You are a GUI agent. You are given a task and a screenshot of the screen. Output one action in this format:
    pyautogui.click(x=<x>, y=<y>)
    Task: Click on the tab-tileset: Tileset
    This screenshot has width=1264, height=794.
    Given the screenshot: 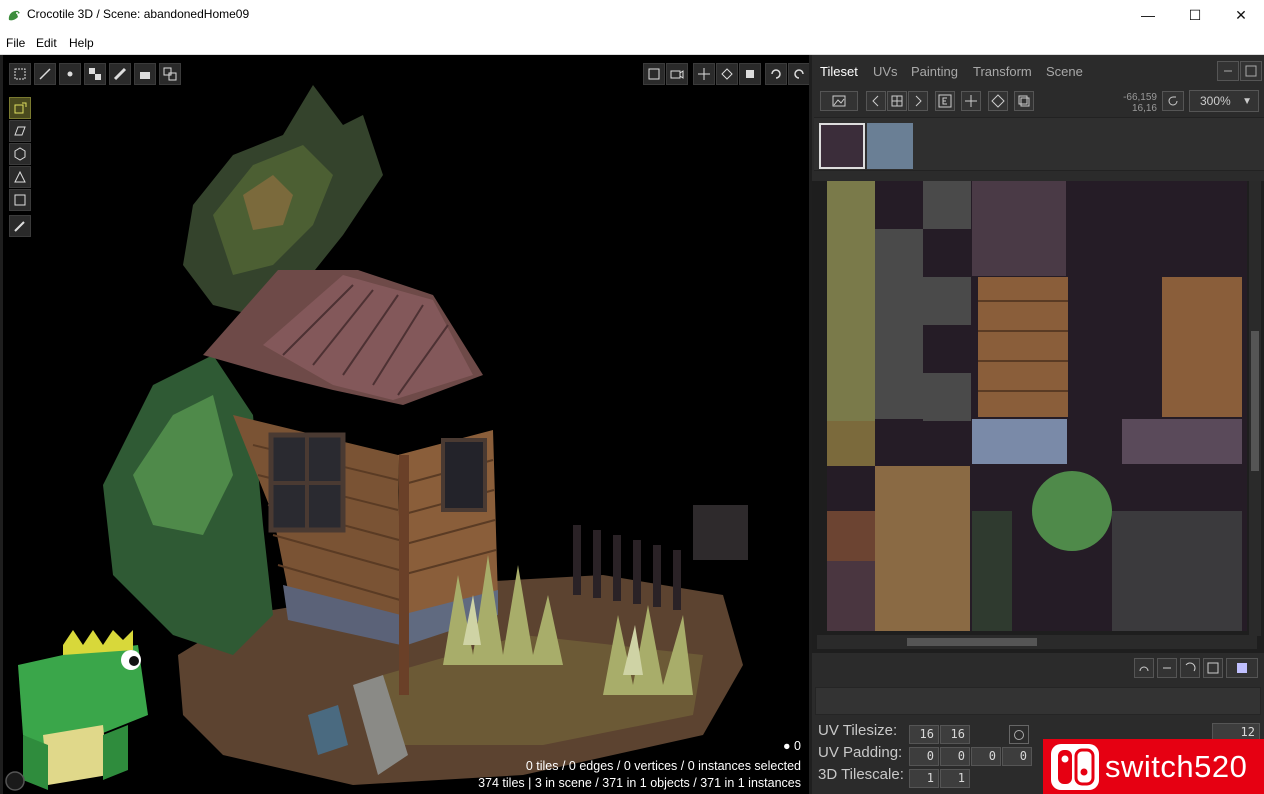 What is the action you would take?
    pyautogui.click(x=839, y=71)
    